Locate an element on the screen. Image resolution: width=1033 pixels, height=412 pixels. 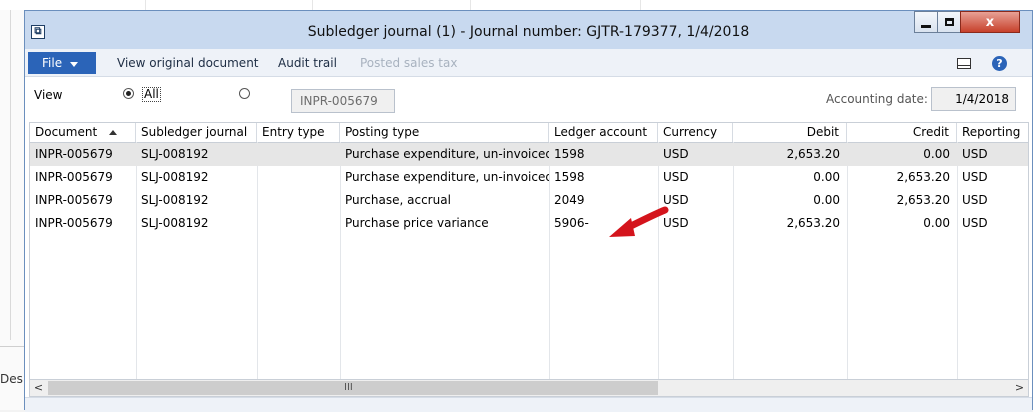
background-partial-label: Des is located at coordinates (11, 379).